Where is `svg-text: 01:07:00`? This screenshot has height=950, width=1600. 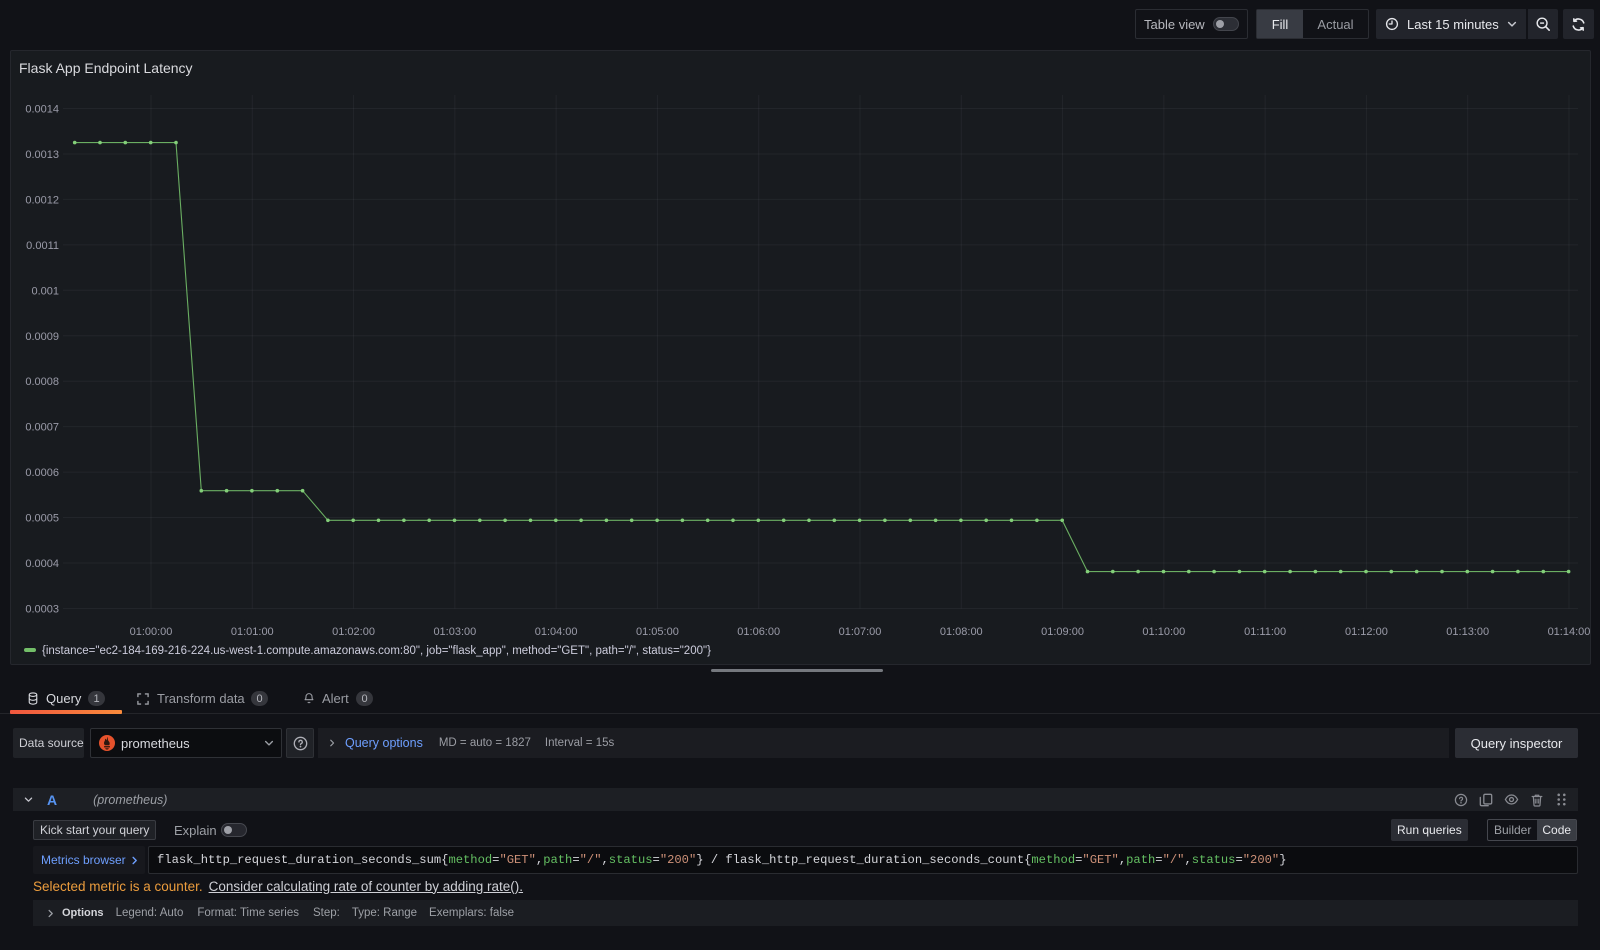
svg-text: 01:07:00 is located at coordinates (860, 632).